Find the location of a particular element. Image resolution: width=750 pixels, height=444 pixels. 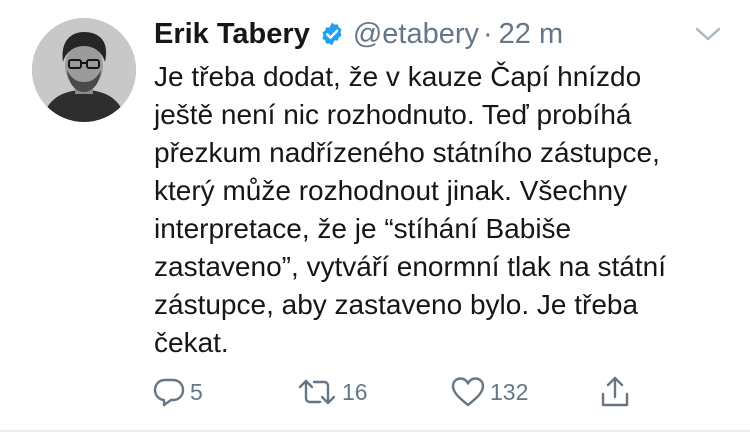

reply-count: 5 is located at coordinates (196, 391).